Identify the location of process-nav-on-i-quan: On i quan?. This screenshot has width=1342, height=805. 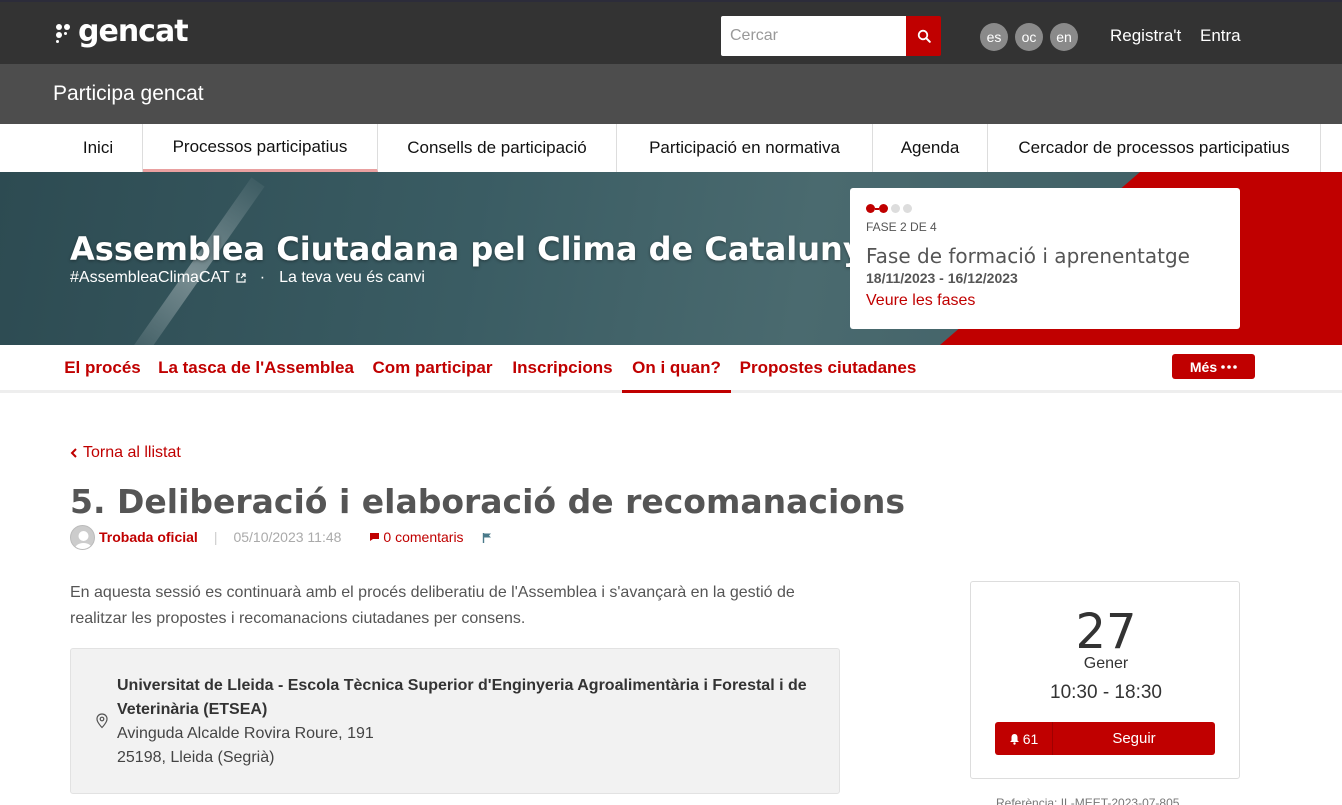
(676, 369).